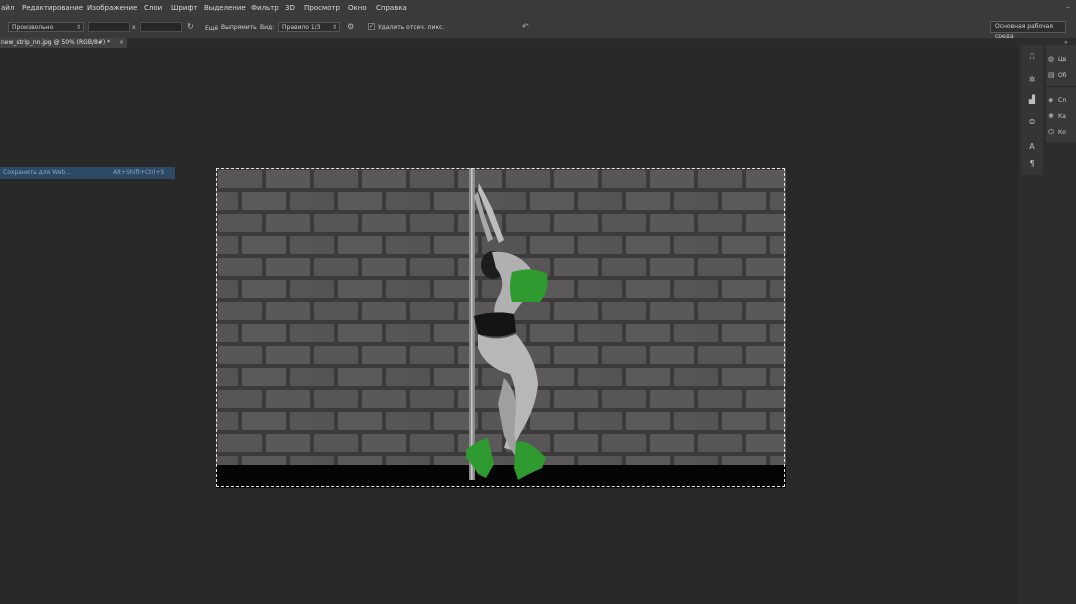  What do you see at coordinates (184, 8) in the screenshot?
I see `menu-type: Шрифт` at bounding box center [184, 8].